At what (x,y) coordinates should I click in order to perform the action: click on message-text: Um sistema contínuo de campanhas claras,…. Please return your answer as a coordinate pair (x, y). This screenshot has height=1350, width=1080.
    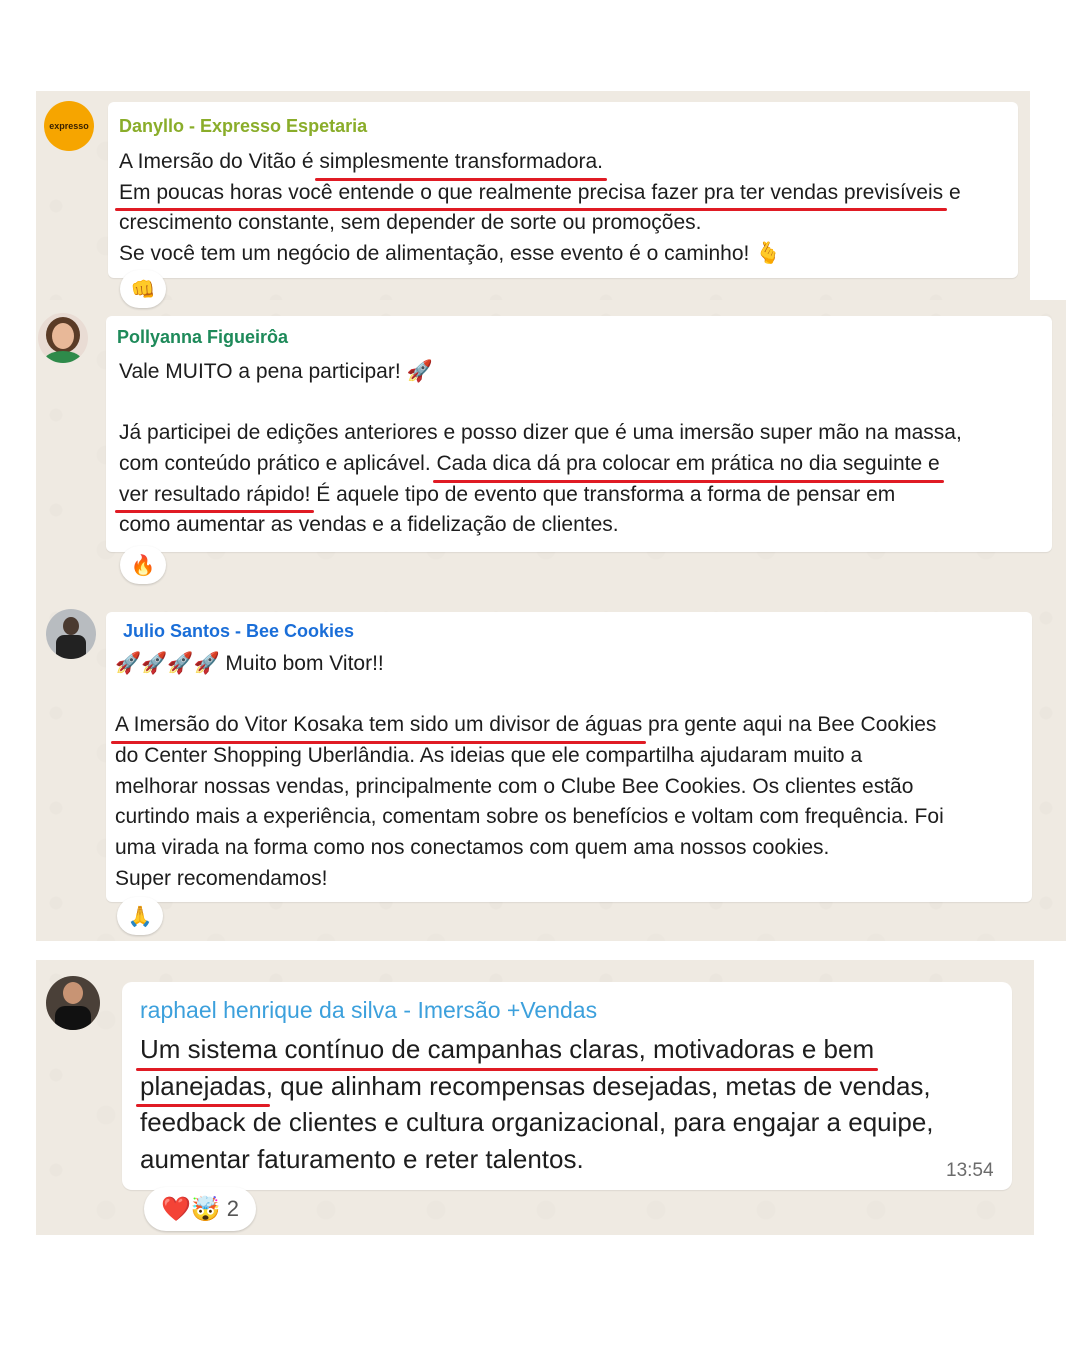
    Looking at the image, I should click on (534, 1104).